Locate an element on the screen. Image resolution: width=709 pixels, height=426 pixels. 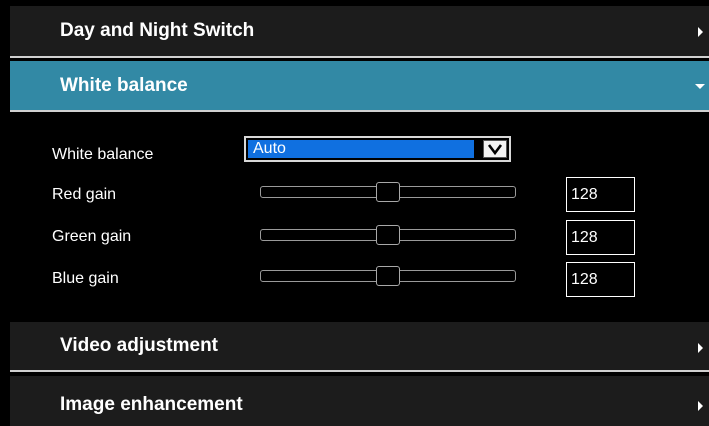
white-balance-mode-value: Auto is located at coordinates (361, 149).